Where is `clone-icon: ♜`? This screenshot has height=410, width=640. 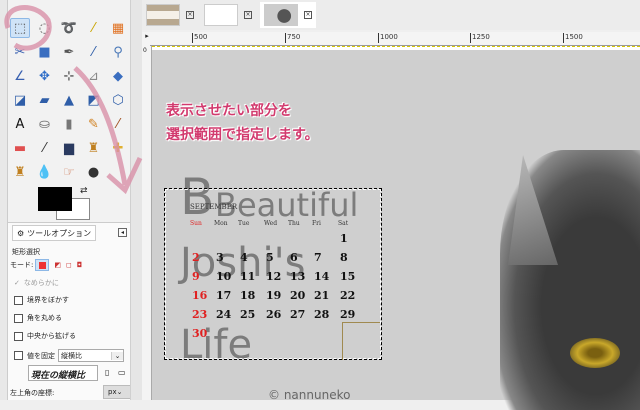 clone-icon: ♜ is located at coordinates (93, 148).